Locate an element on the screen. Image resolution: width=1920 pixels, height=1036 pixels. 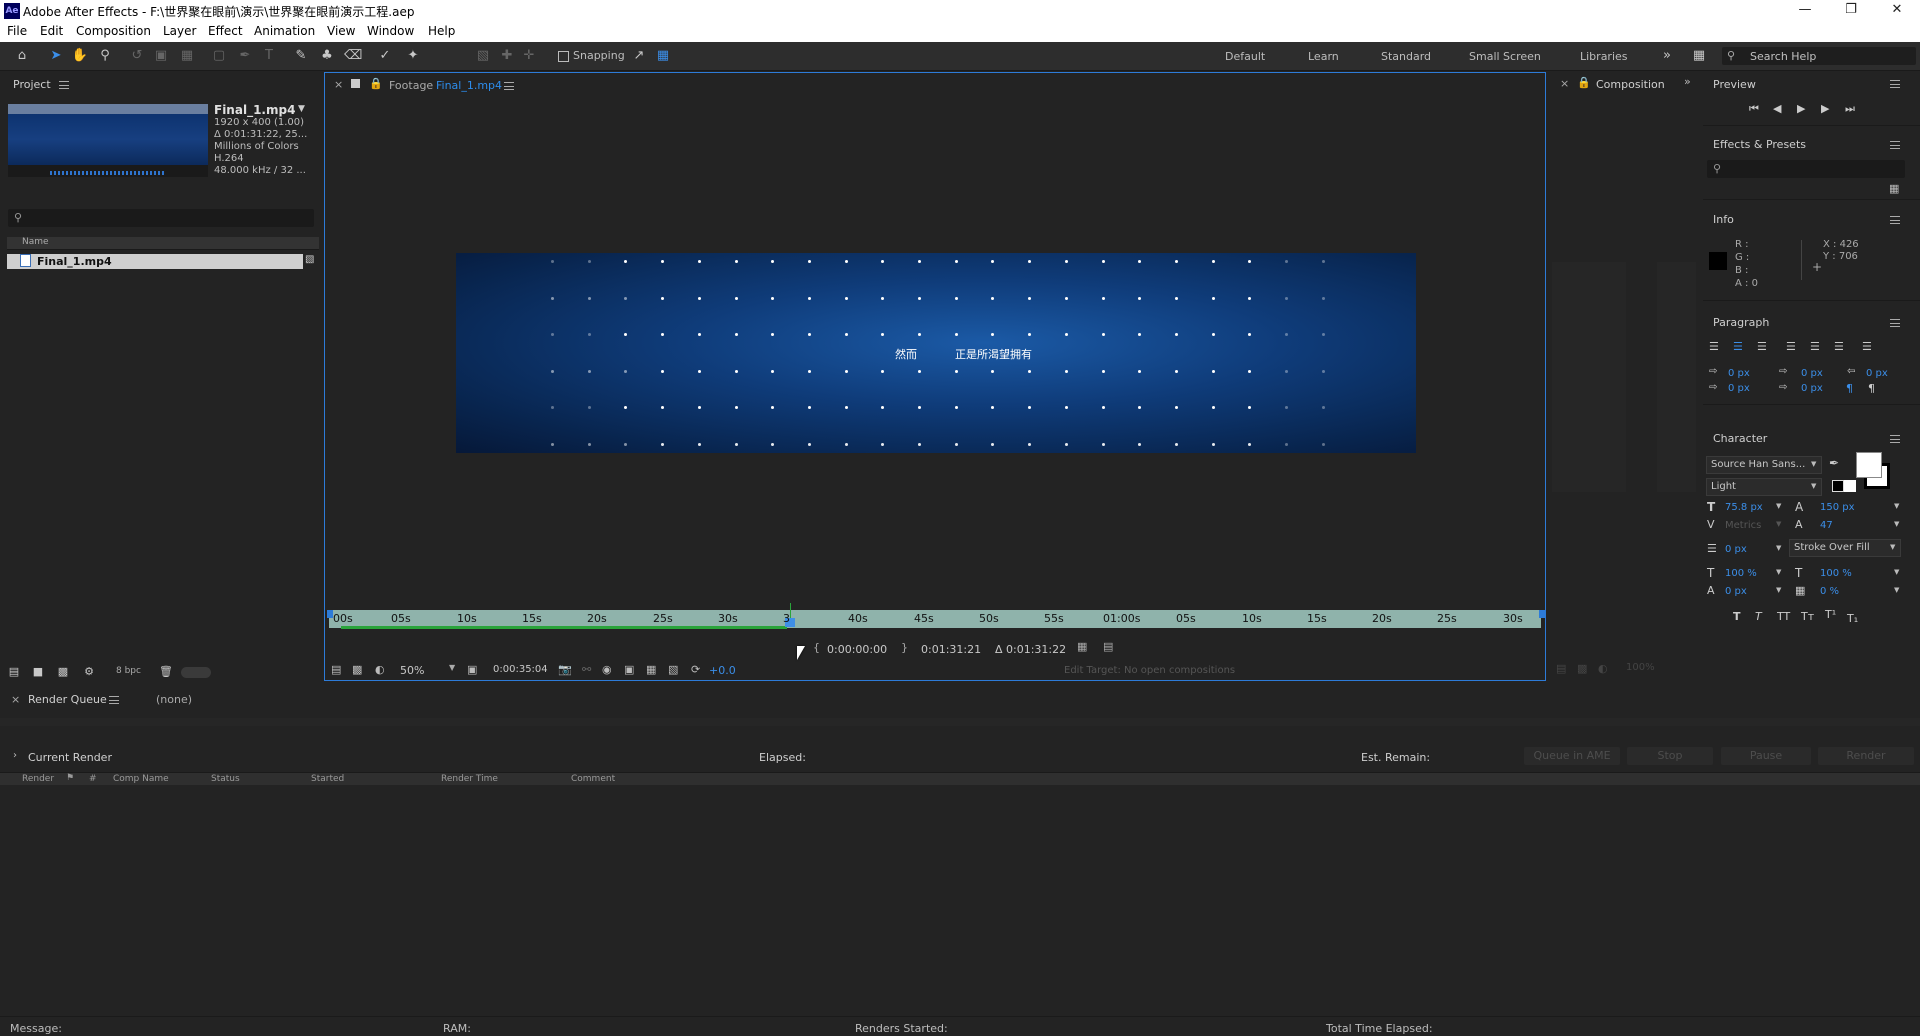
more-panels-icon: » is located at coordinates (1687, 81).